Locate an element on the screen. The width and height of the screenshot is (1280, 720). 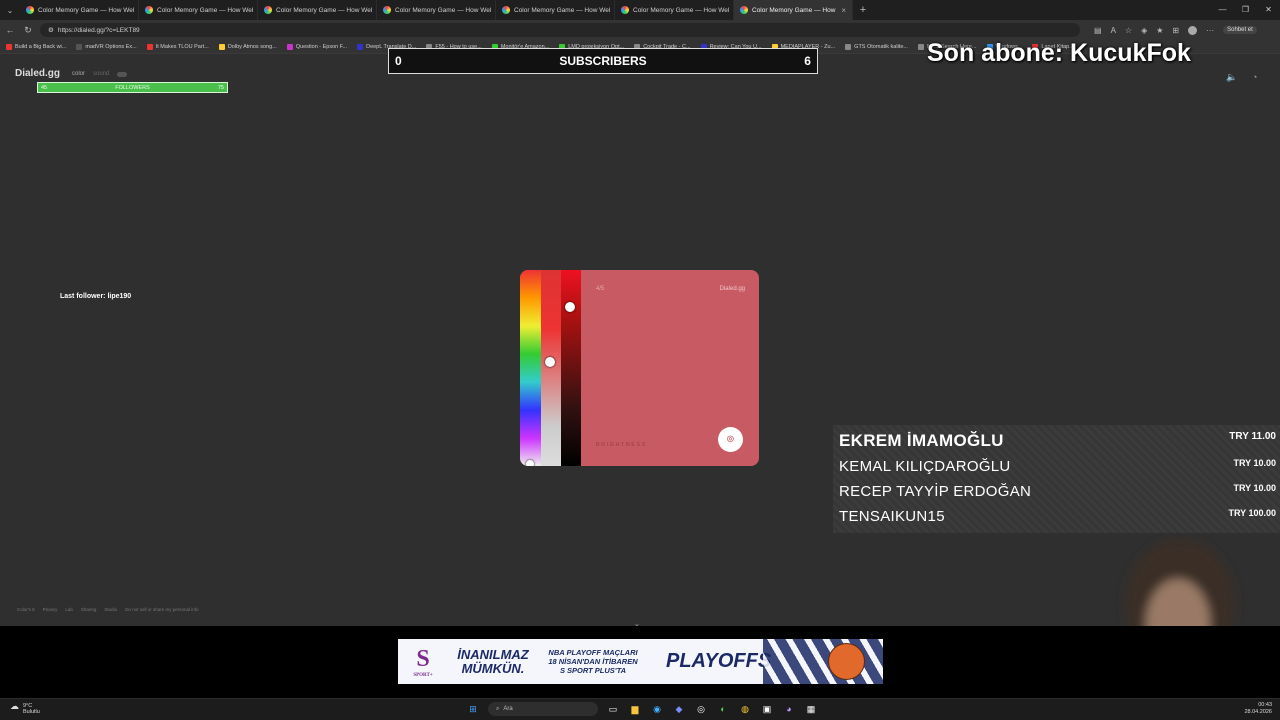
back-icon: ← is located at coordinates (10, 30).